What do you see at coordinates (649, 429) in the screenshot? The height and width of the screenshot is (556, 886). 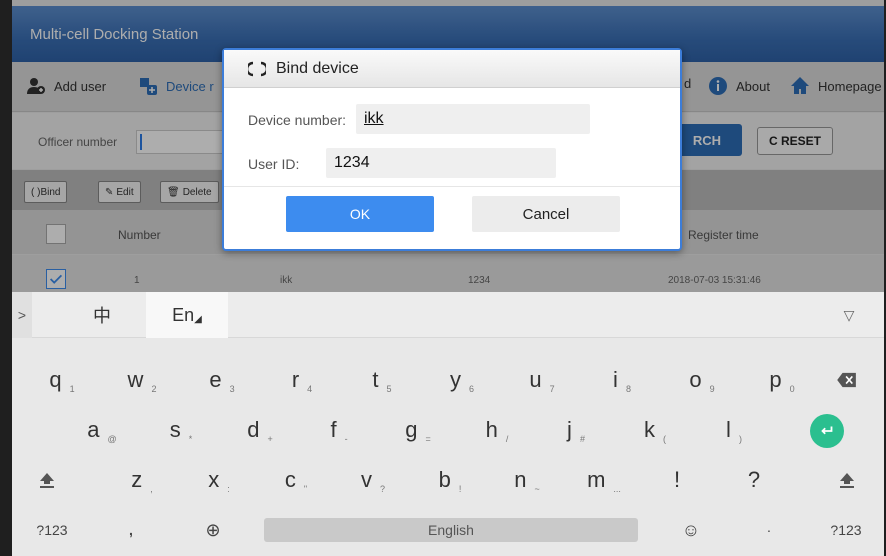 I see `key-label: k` at bounding box center [649, 429].